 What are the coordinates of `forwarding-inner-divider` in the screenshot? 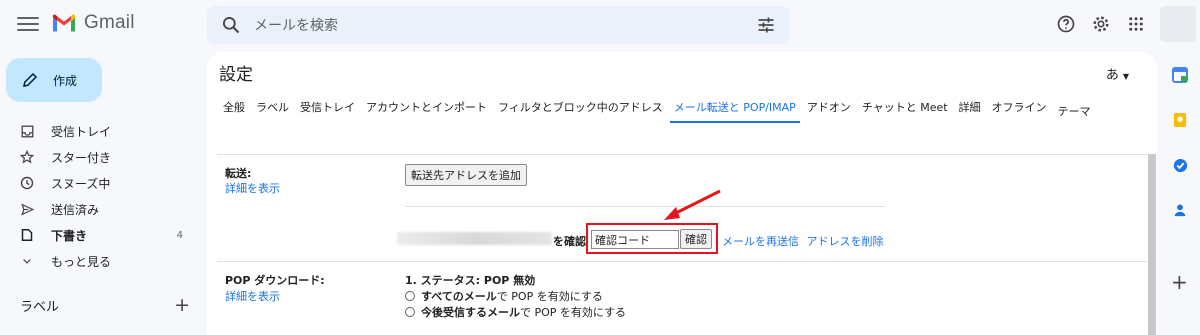 It's located at (645, 206).